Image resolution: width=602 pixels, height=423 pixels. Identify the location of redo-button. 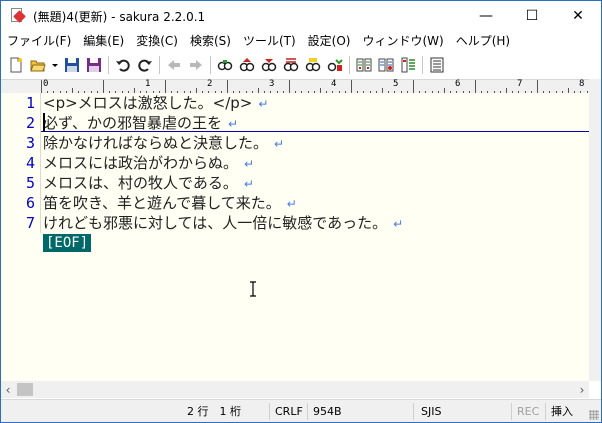
(145, 65).